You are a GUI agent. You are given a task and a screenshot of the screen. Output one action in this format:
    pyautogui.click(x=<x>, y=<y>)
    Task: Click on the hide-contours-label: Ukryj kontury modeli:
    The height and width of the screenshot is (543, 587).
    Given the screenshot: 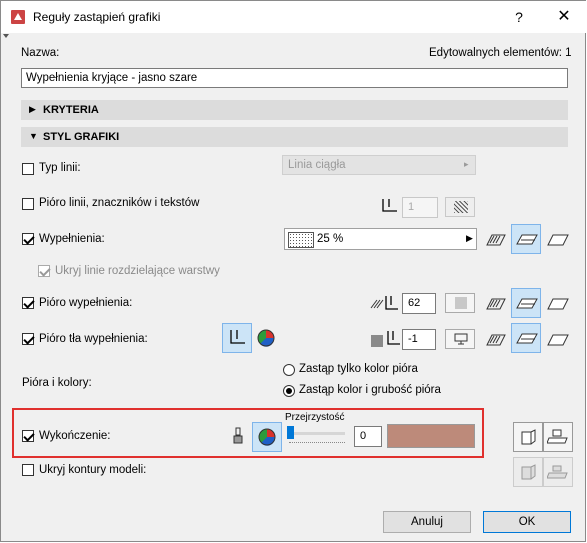 What is the action you would take?
    pyautogui.click(x=93, y=470)
    